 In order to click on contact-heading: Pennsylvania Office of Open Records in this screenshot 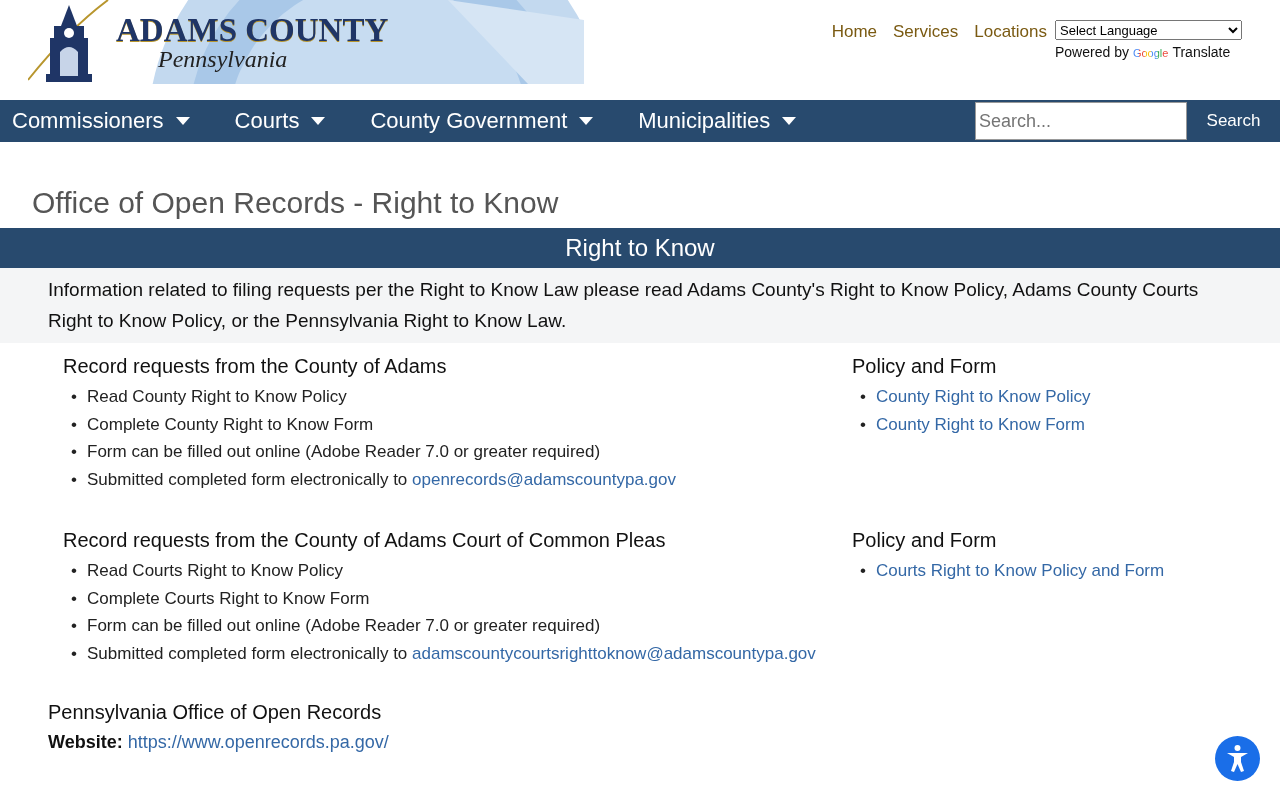, I will do `click(215, 712)`.